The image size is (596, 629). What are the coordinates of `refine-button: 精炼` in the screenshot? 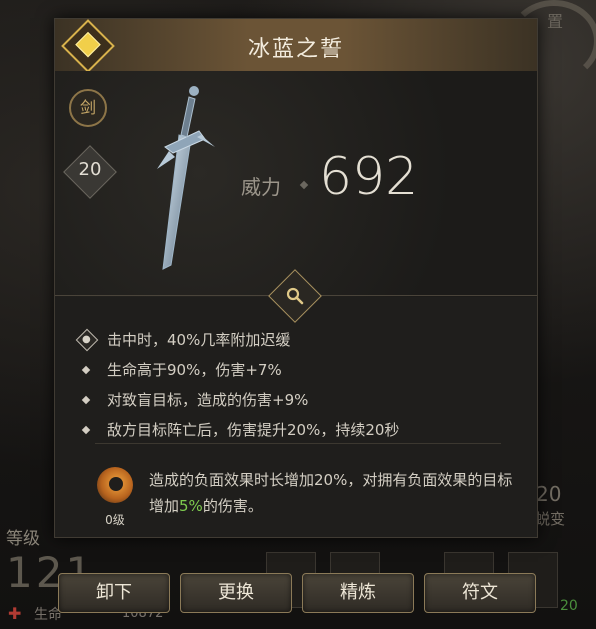 It's located at (358, 593).